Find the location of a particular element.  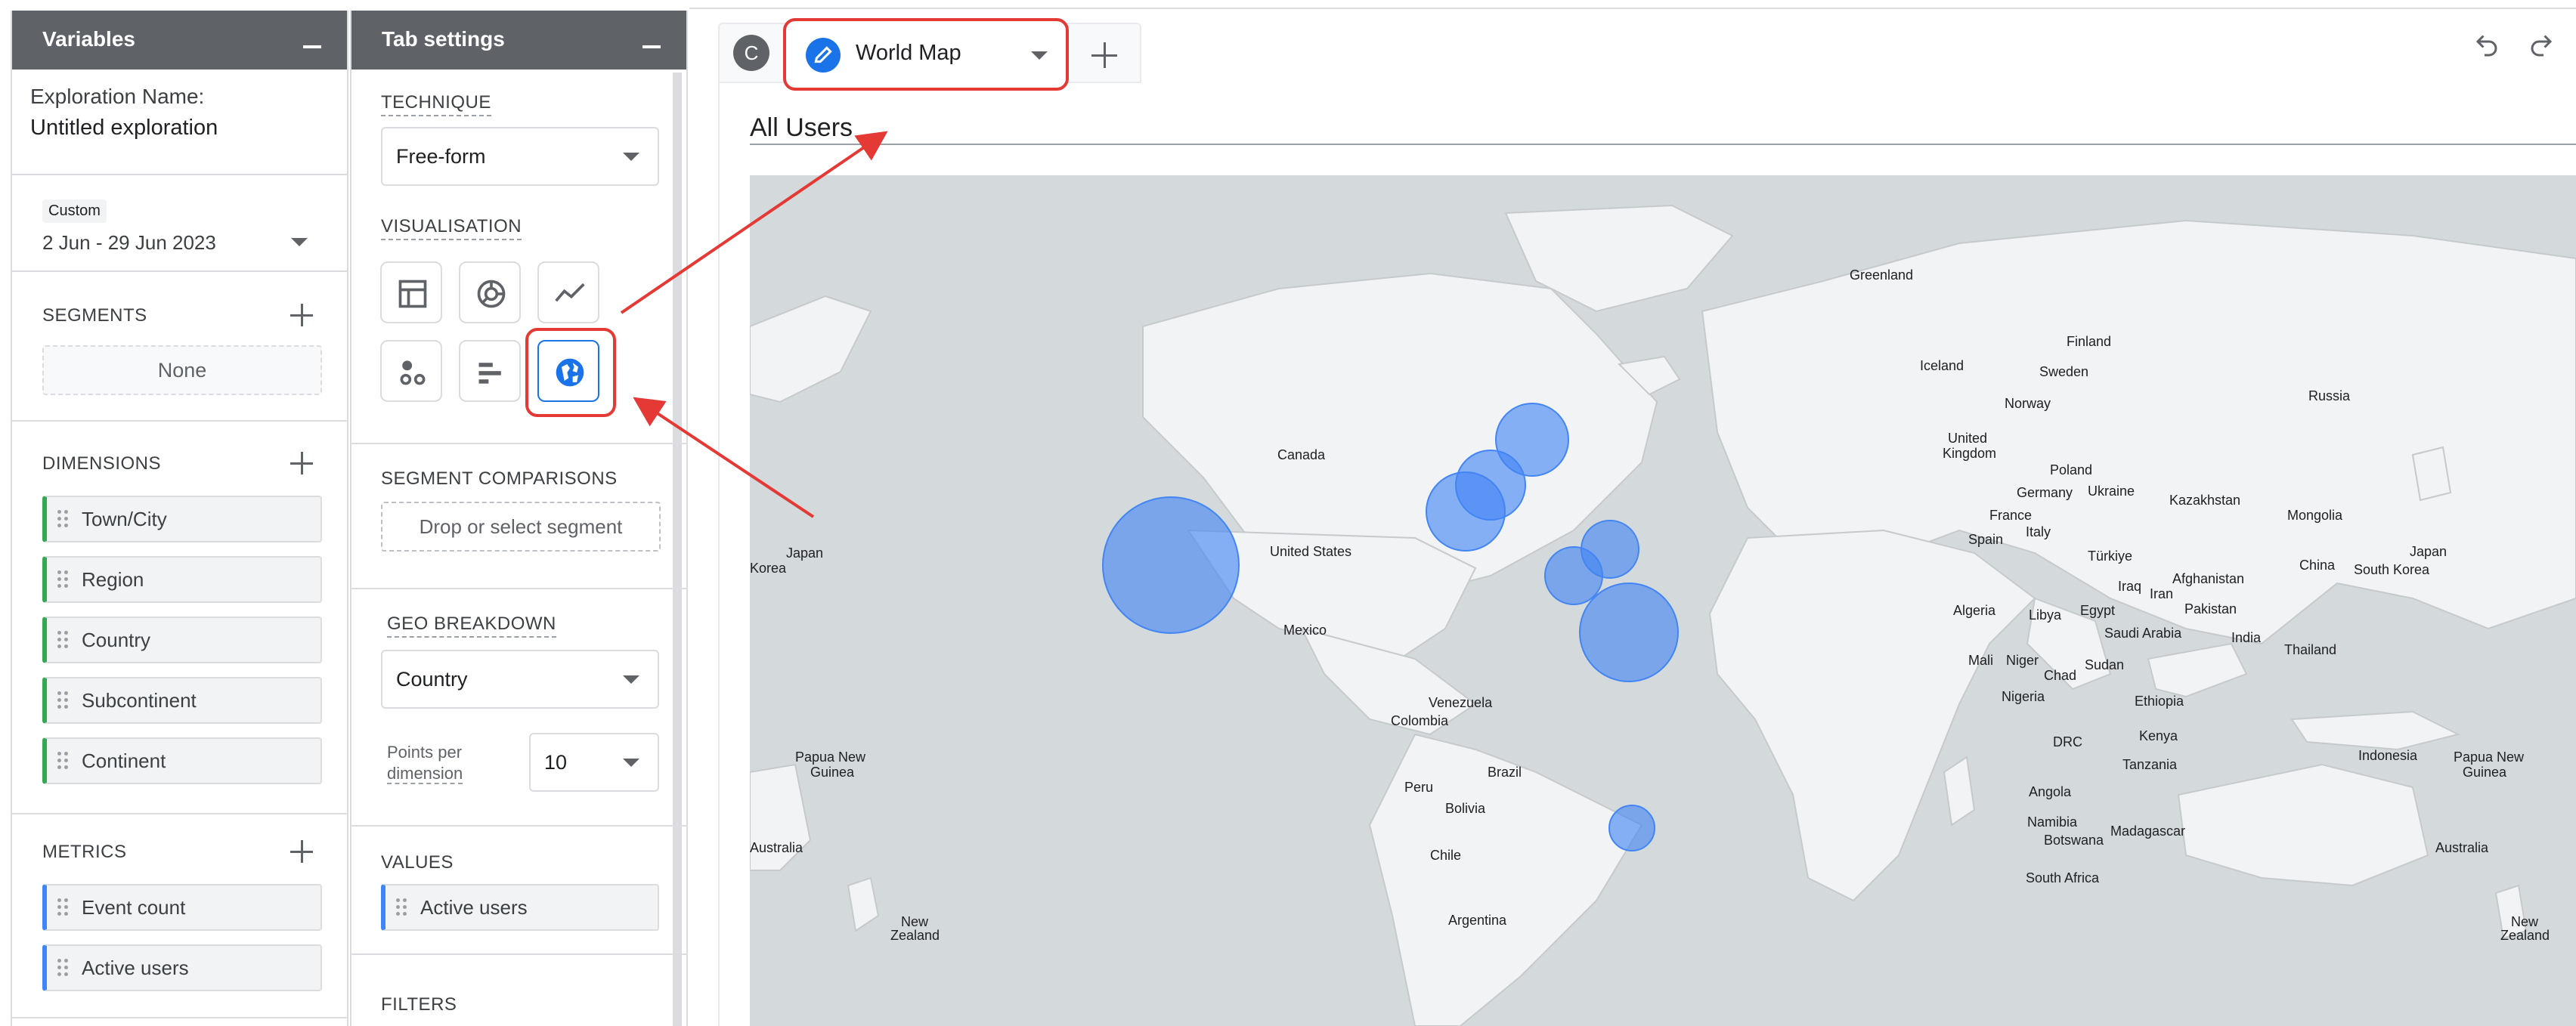

points-value: 10 is located at coordinates (556, 763).